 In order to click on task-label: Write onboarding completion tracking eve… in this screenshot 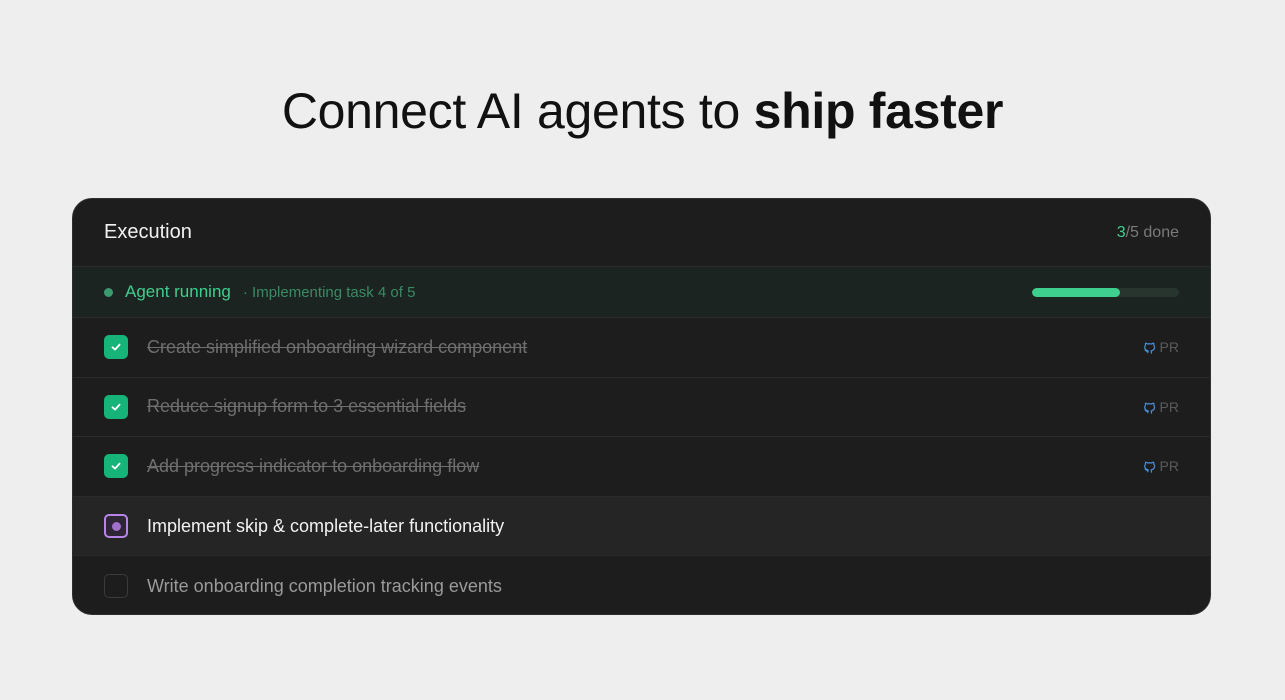, I will do `click(324, 585)`.